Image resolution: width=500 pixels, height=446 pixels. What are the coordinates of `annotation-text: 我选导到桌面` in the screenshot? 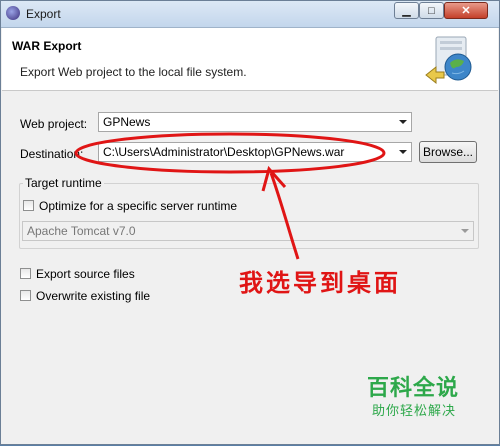 It's located at (320, 282).